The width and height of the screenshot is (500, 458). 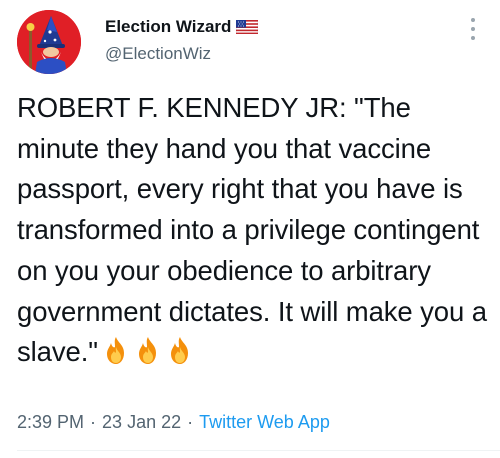 I want to click on tweet-meta: 2:39 PM · 23 Jan 22 · Twitter Web App, so click(x=173, y=422).